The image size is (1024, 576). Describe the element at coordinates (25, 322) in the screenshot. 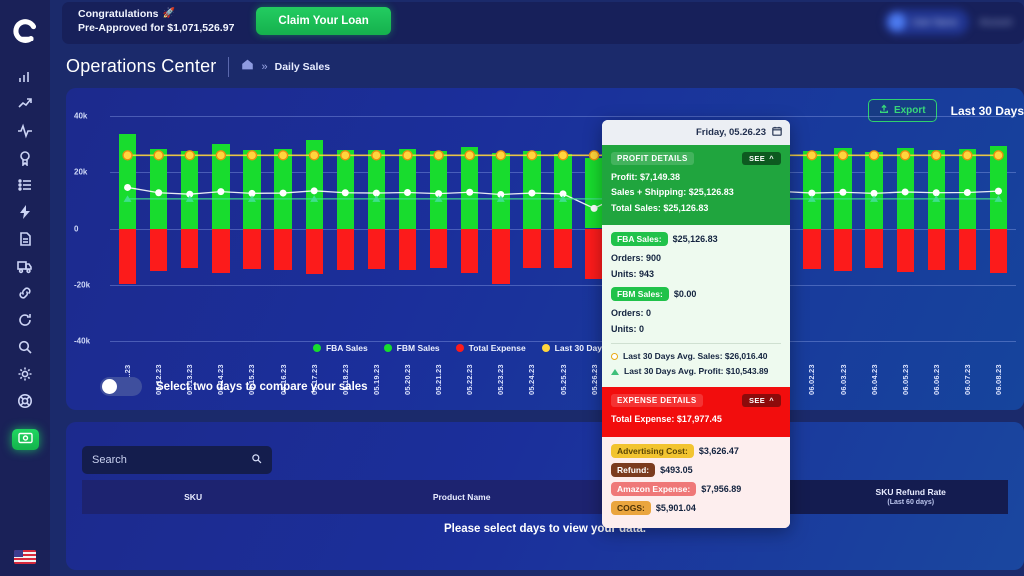

I see `sidebar-item-refresh` at that location.